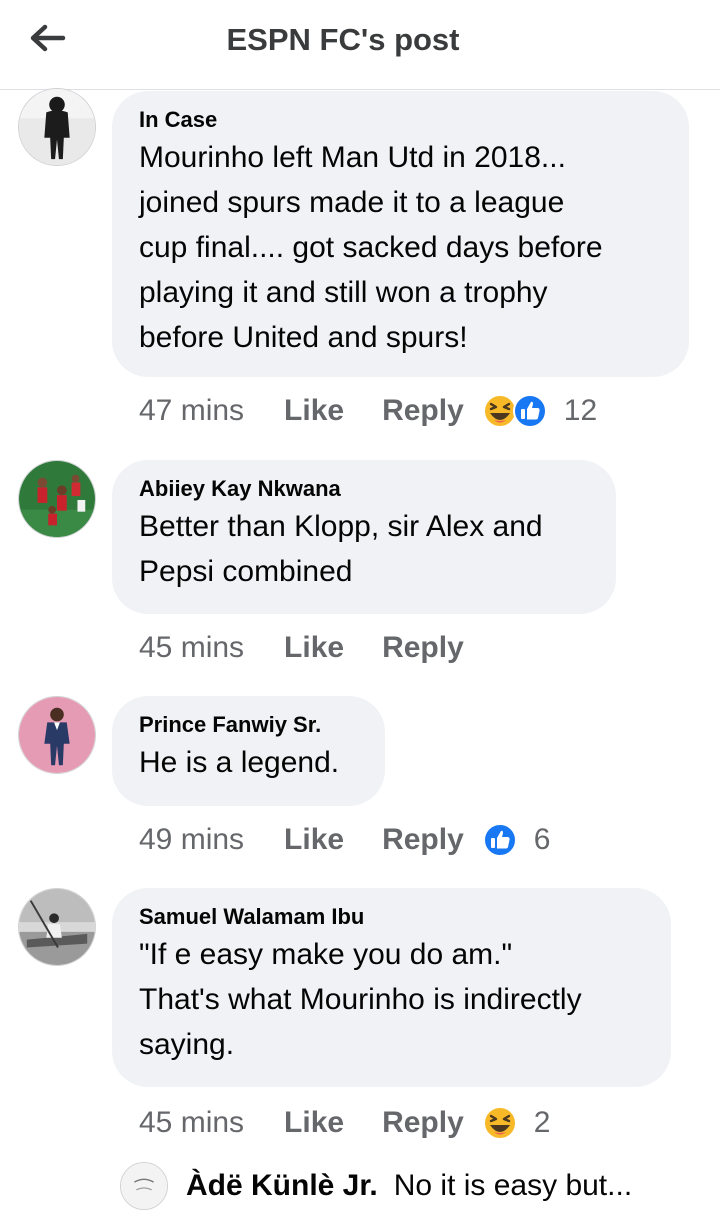  What do you see at coordinates (400, 120) in the screenshot?
I see `comment-author: In Case` at bounding box center [400, 120].